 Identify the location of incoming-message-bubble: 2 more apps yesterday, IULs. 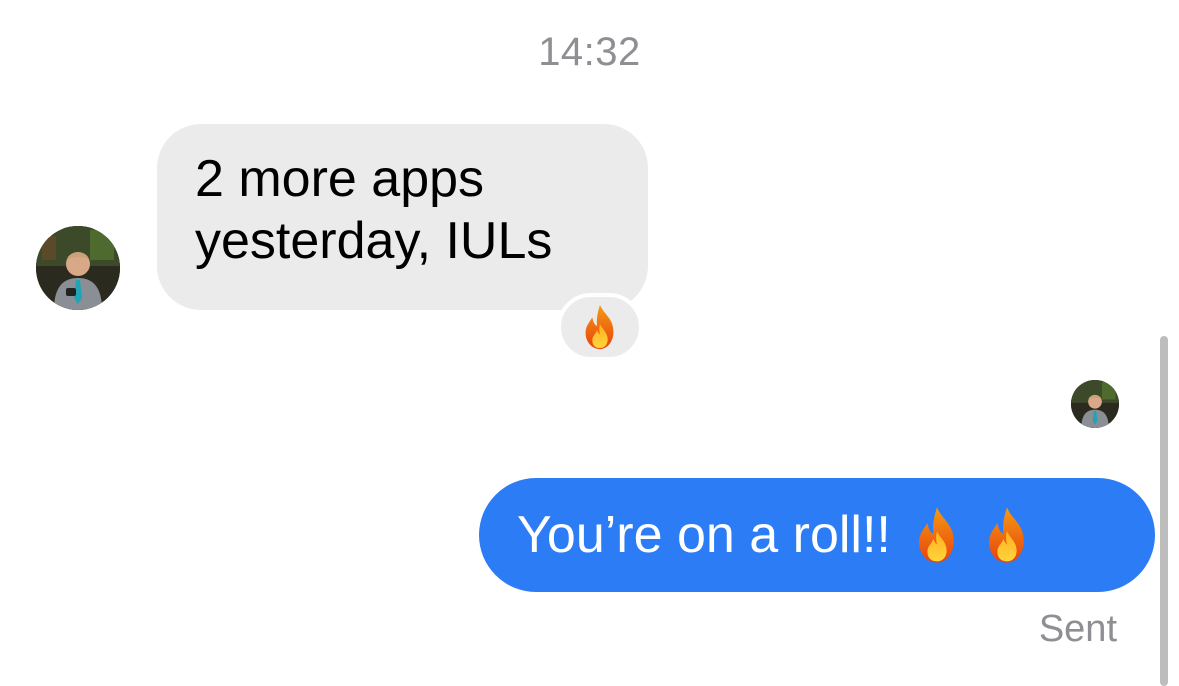
(402, 217).